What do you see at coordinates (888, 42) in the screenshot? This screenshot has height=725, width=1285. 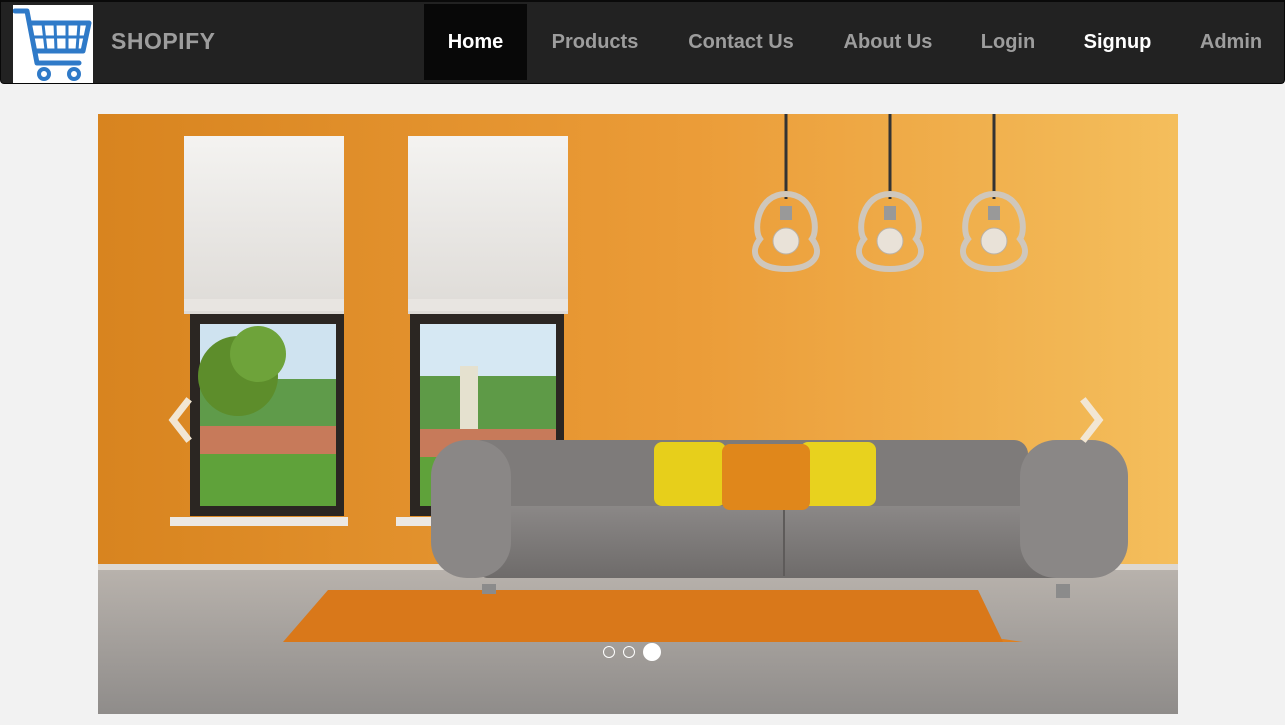 I see `nav-about-us: About Us` at bounding box center [888, 42].